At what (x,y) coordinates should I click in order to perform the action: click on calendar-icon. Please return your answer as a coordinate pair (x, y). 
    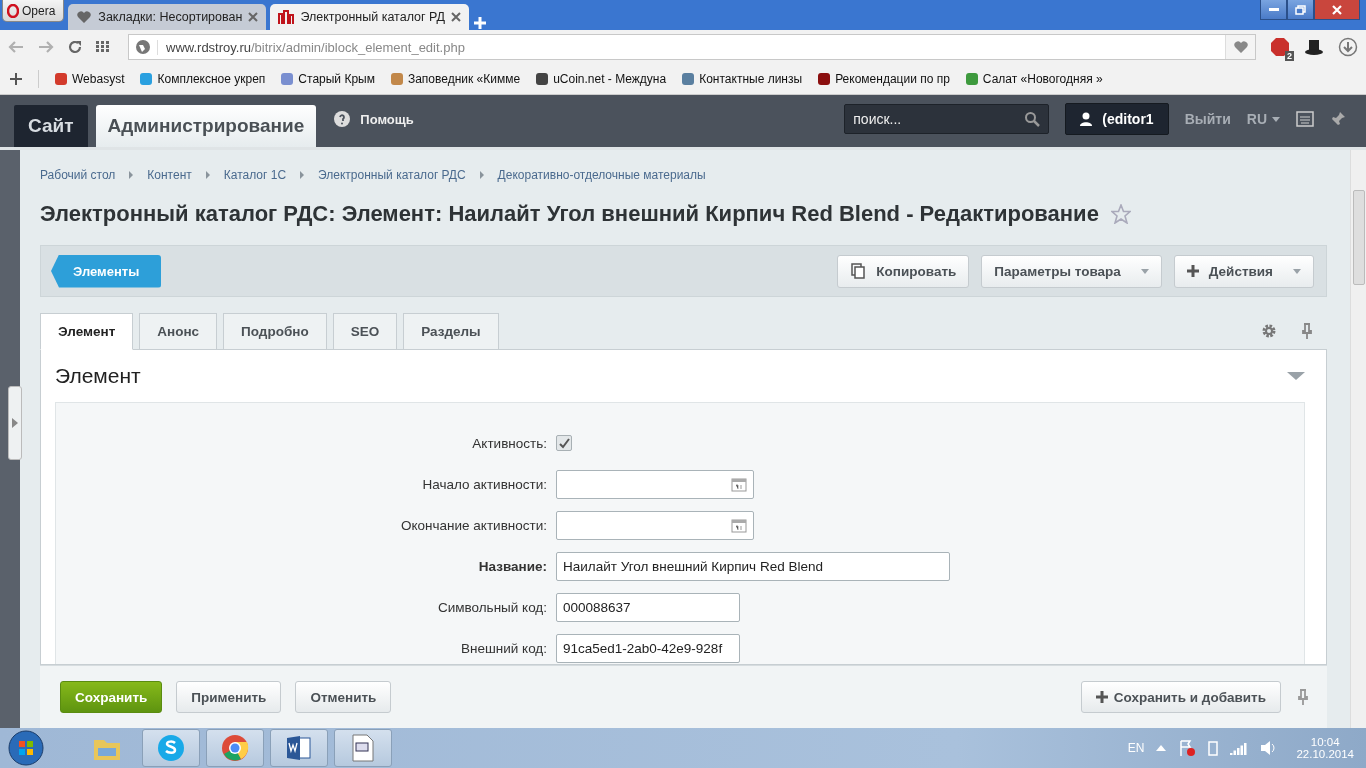
    Looking at the image, I should click on (739, 484).